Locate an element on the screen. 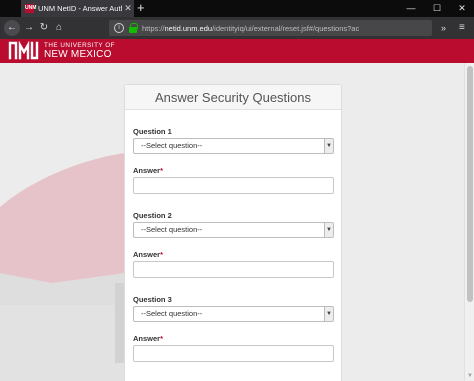 Image resolution: width=474 pixels, height=381 pixels. minimize-button: — is located at coordinates (411, 8).